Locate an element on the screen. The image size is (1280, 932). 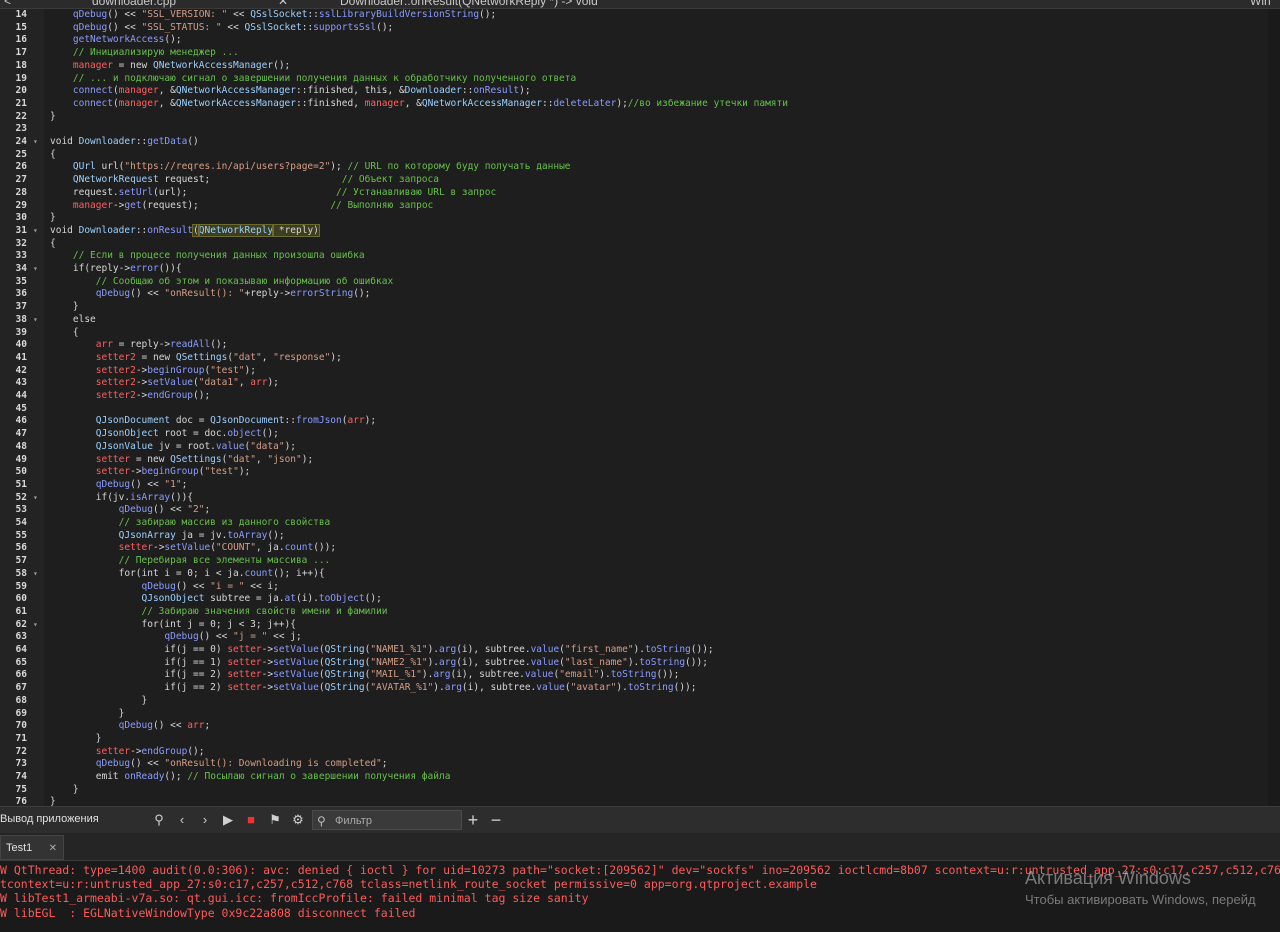
code-line: 72 setter->endGroup(); is located at coordinates (640, 752).